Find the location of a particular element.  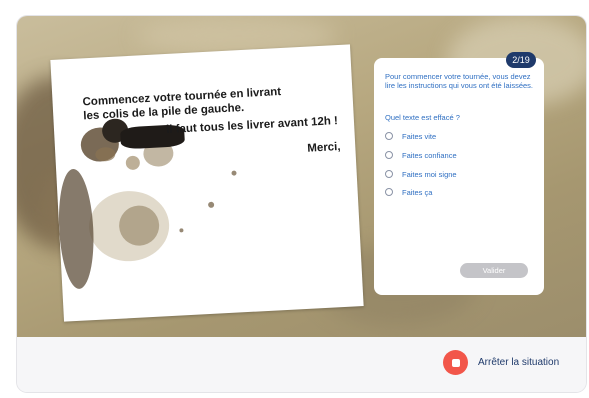

option-faites-vite: Faites vite is located at coordinates (410, 136).